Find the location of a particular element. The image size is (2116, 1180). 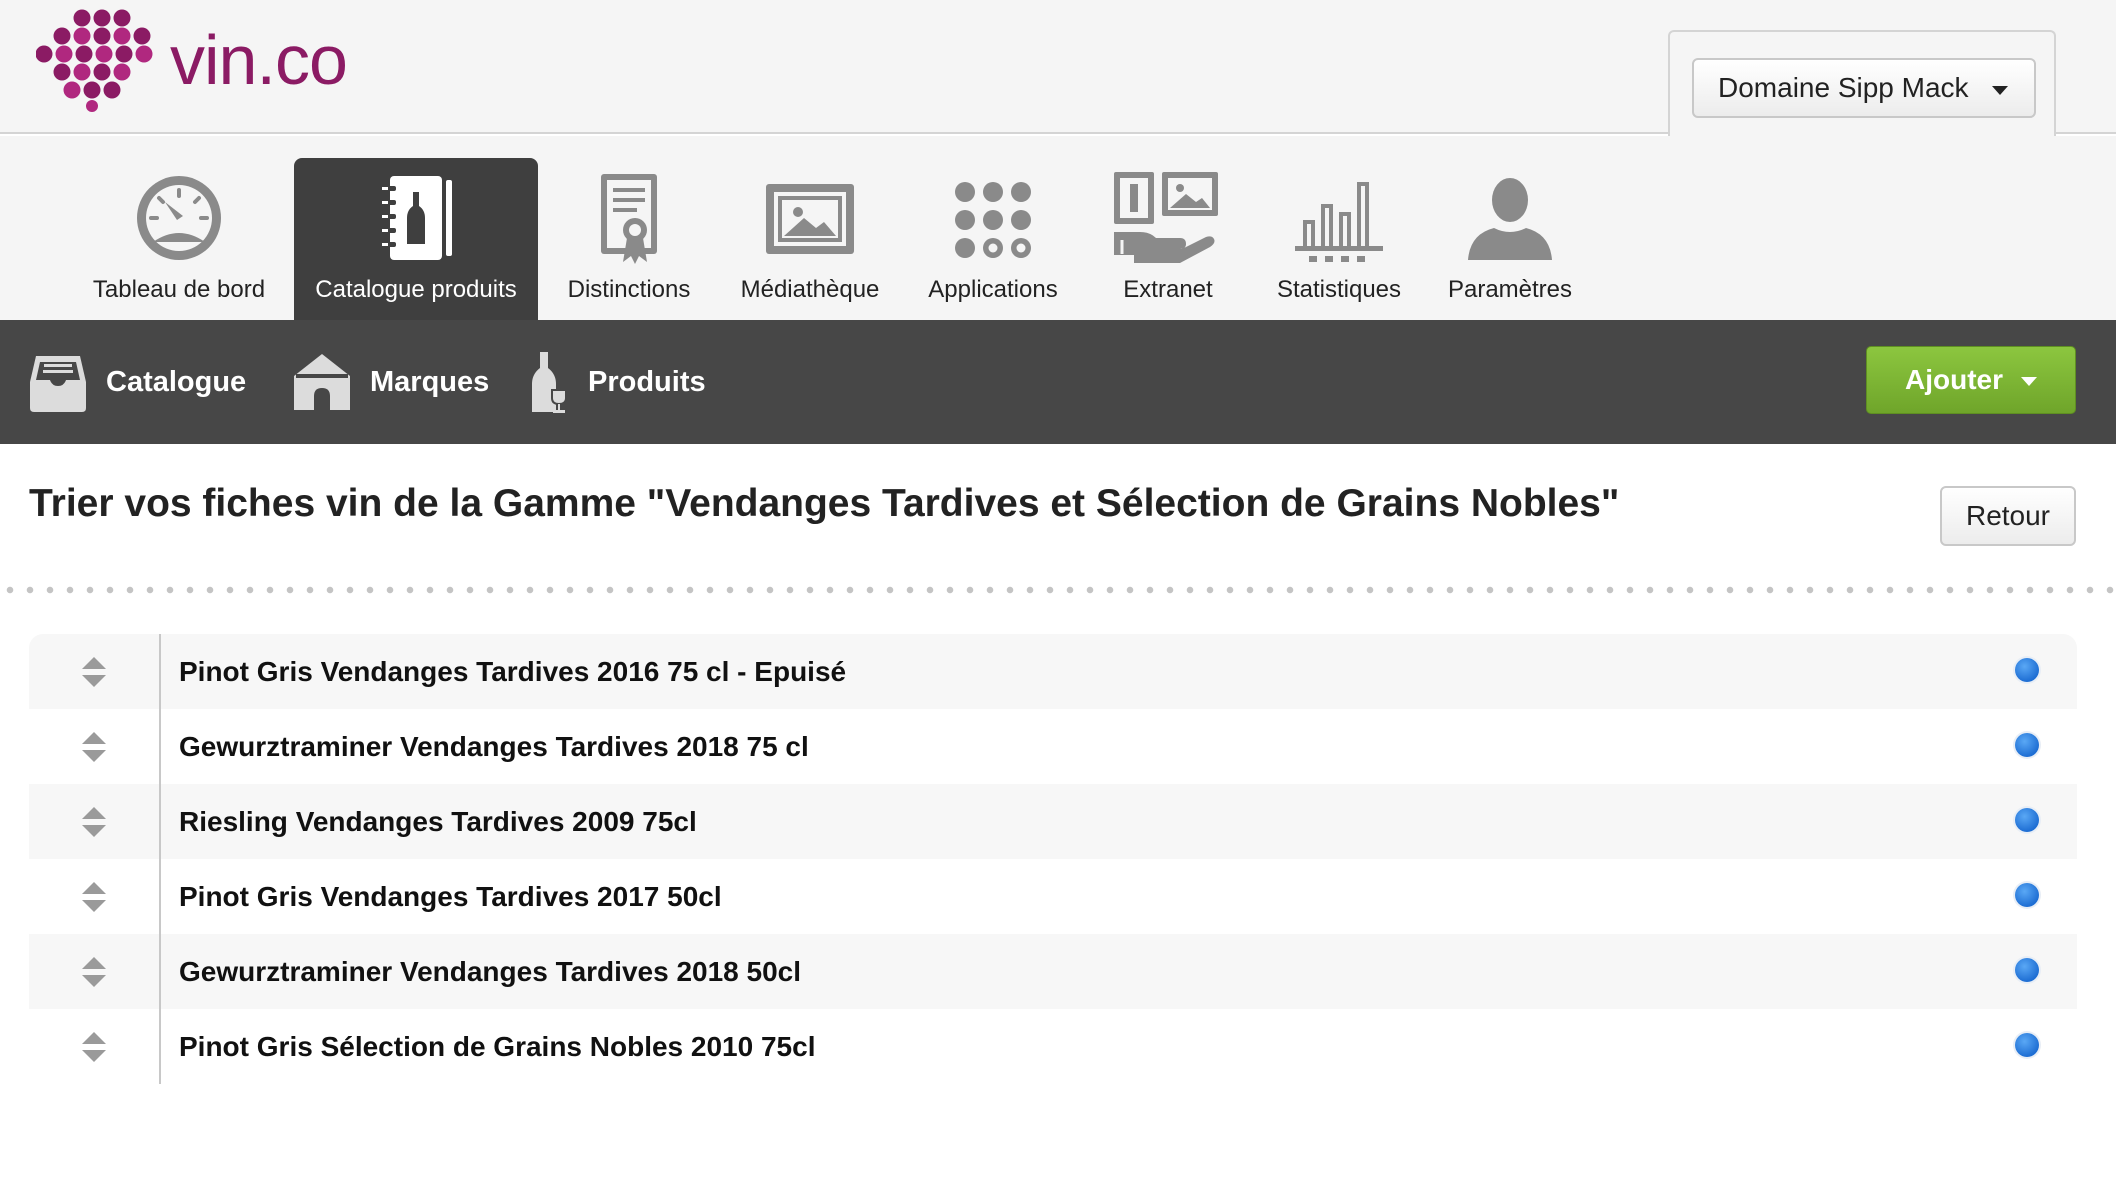

module-extranet: Extranet is located at coordinates (1168, 239).